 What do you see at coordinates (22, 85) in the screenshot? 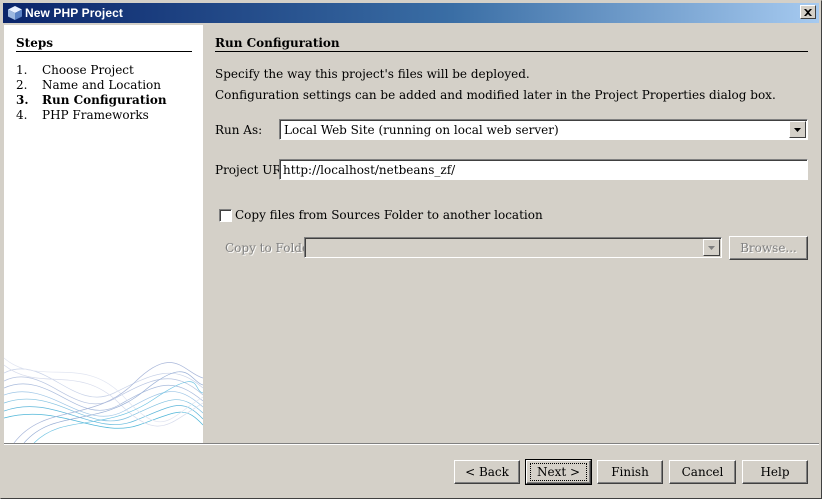
I see `step-number: 2.` at bounding box center [22, 85].